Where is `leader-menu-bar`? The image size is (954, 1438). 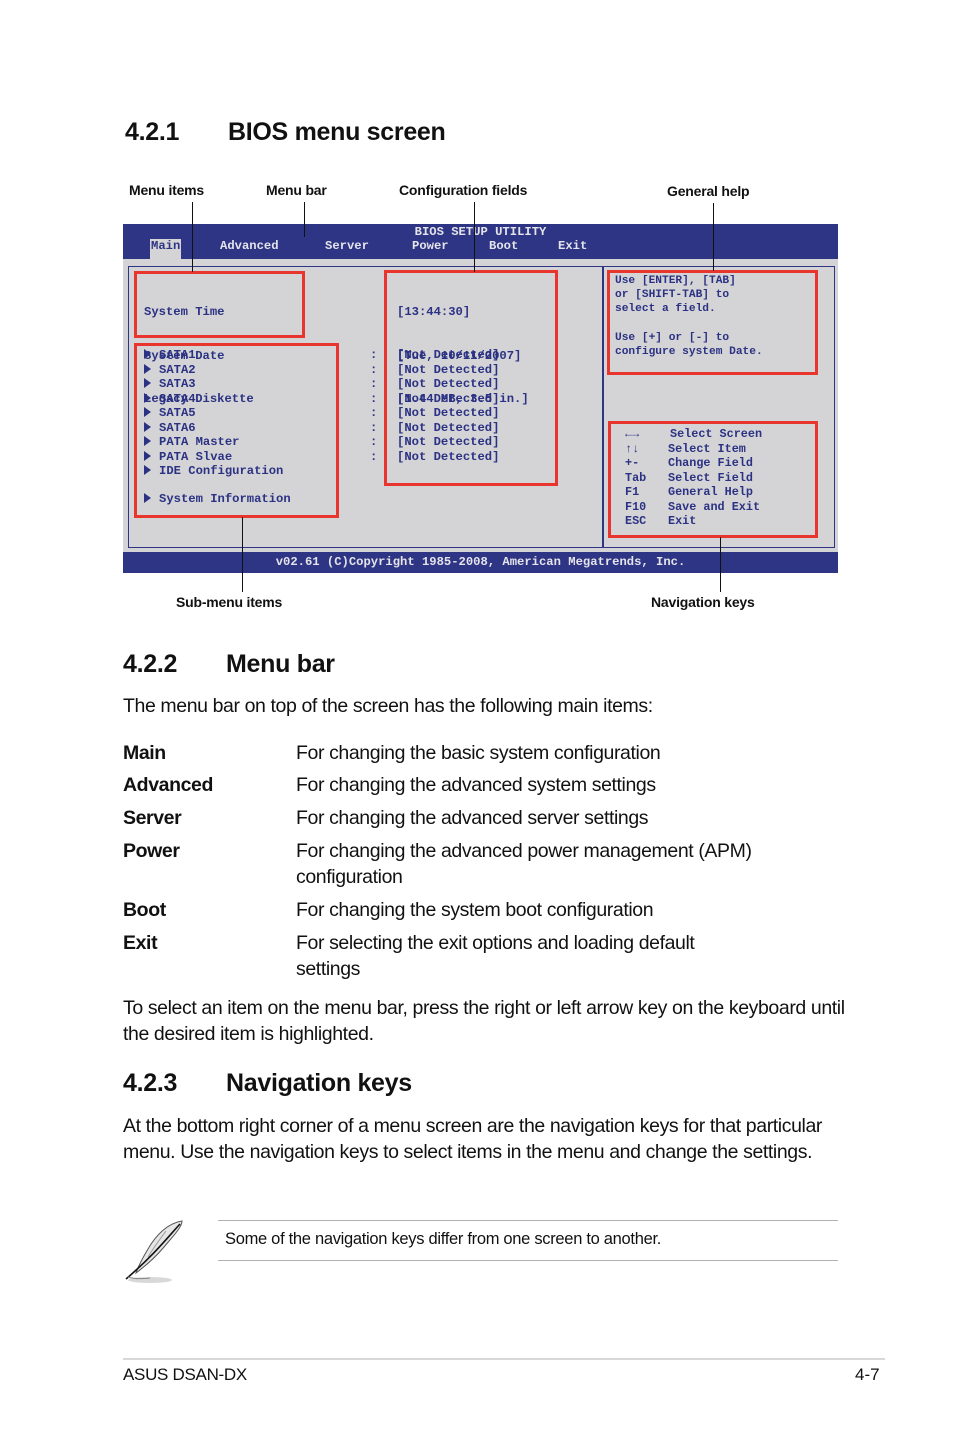
leader-menu-bar is located at coordinates (304, 219).